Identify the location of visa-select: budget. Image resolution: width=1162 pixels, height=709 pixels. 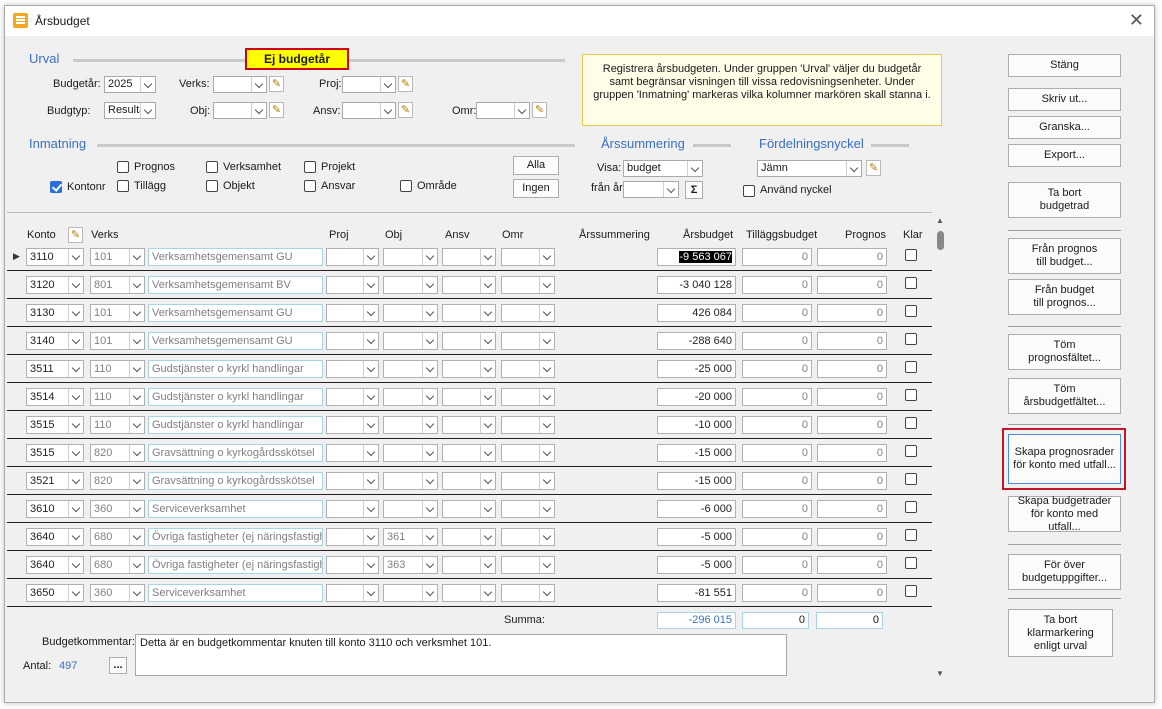
(663, 168).